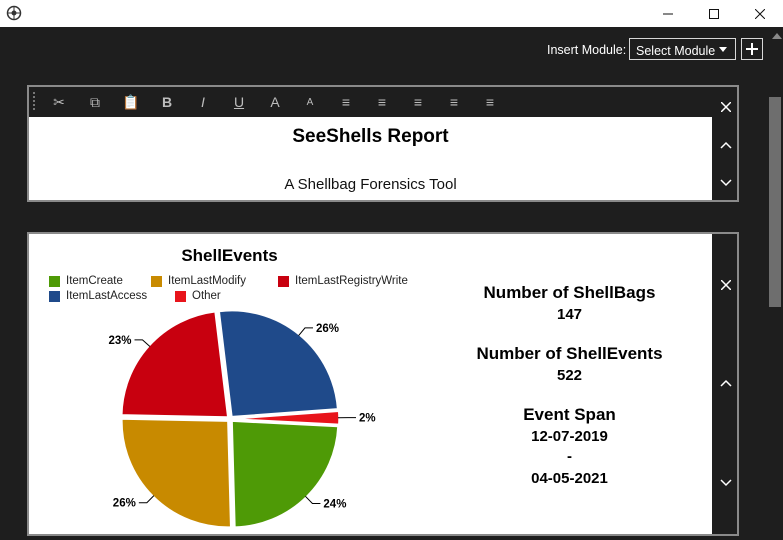  What do you see at coordinates (207, 281) in the screenshot?
I see `legend-label: ItemLastModify` at bounding box center [207, 281].